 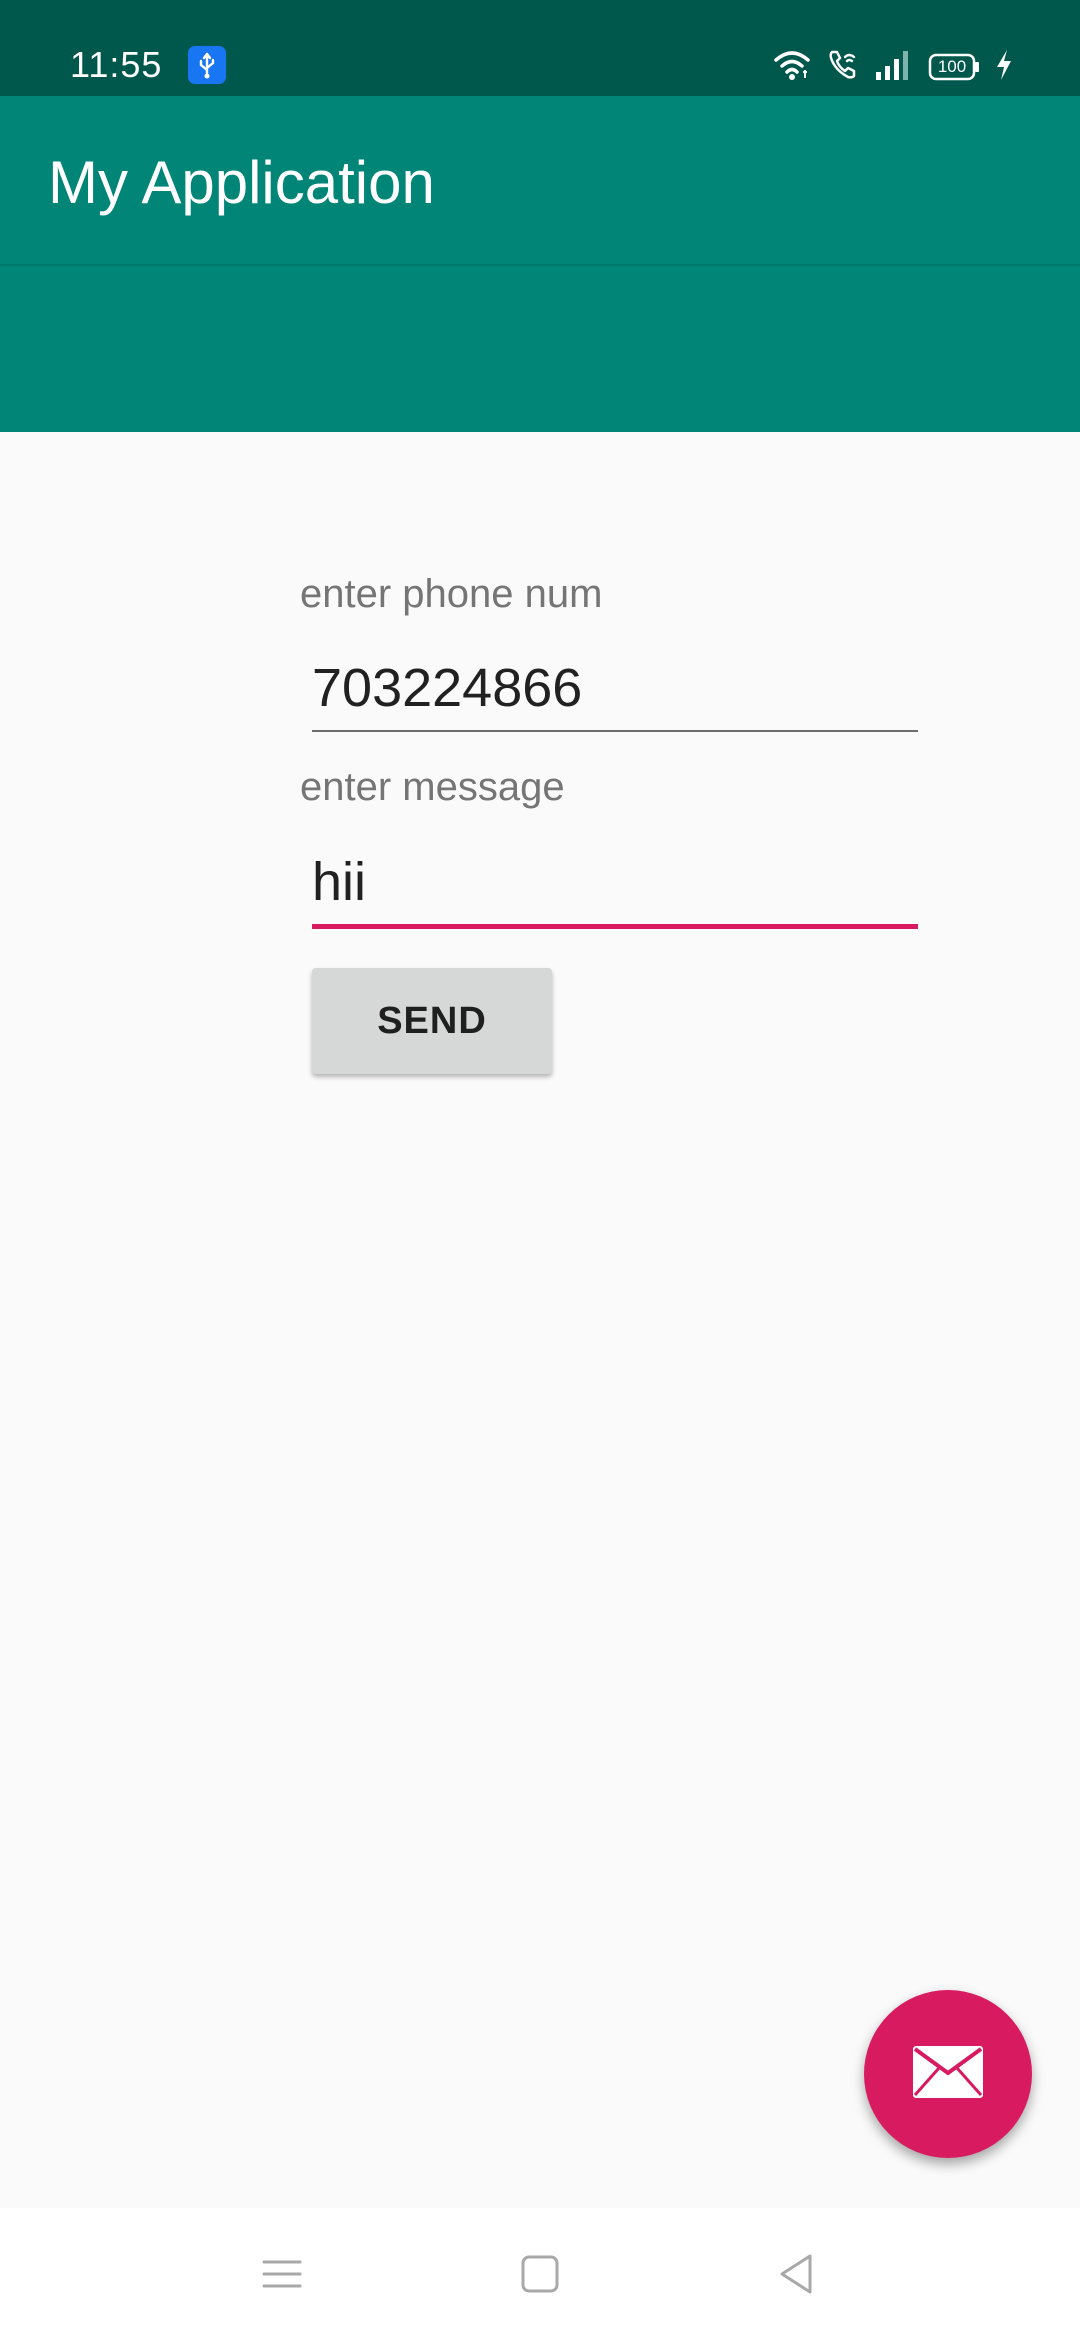 I want to click on phone-value: 703224866, so click(x=447, y=688).